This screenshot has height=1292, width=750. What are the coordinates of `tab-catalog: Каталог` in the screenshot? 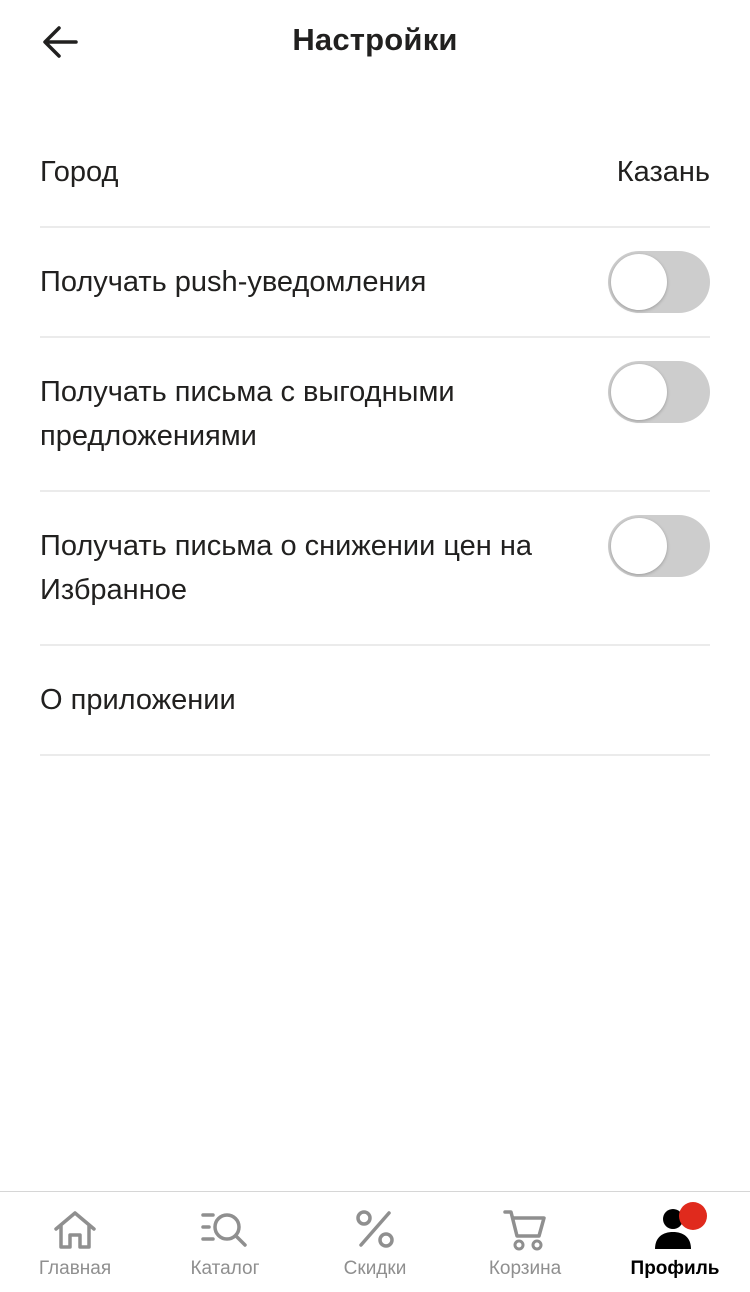 It's located at (225, 1242).